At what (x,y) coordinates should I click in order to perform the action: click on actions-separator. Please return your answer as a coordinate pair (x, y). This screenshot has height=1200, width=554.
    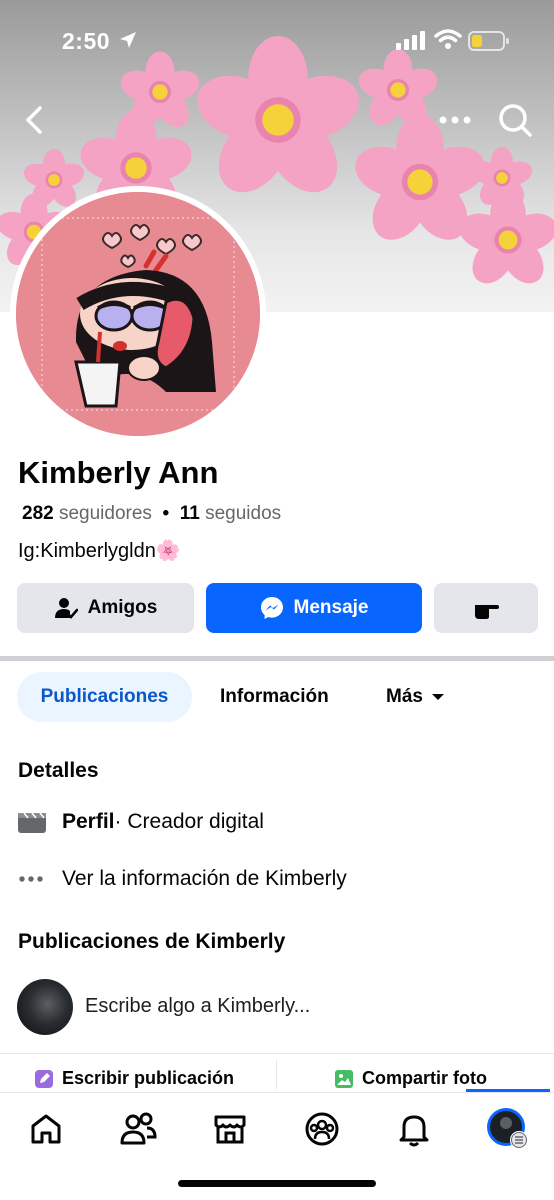
    Looking at the image, I should click on (276, 1074).